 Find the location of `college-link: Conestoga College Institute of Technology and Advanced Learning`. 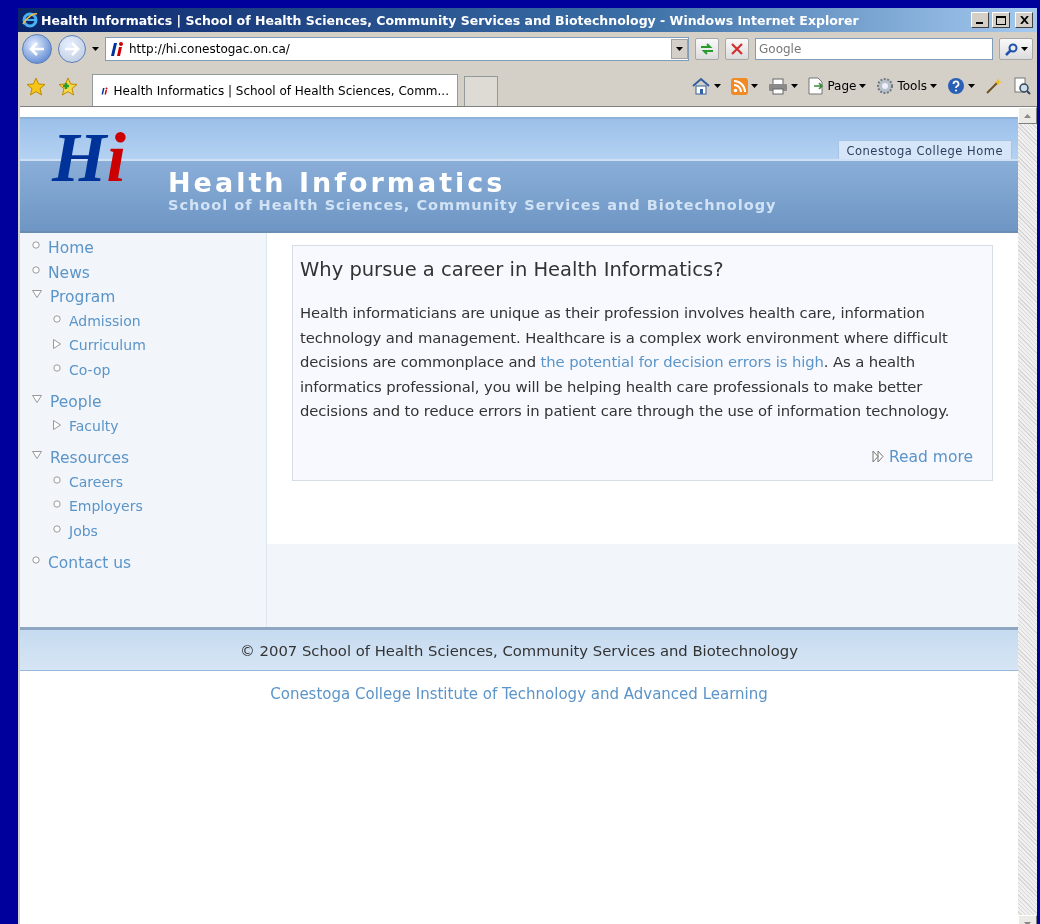

college-link: Conestoga College Institute of Technology and Advanced Learning is located at coordinates (519, 694).